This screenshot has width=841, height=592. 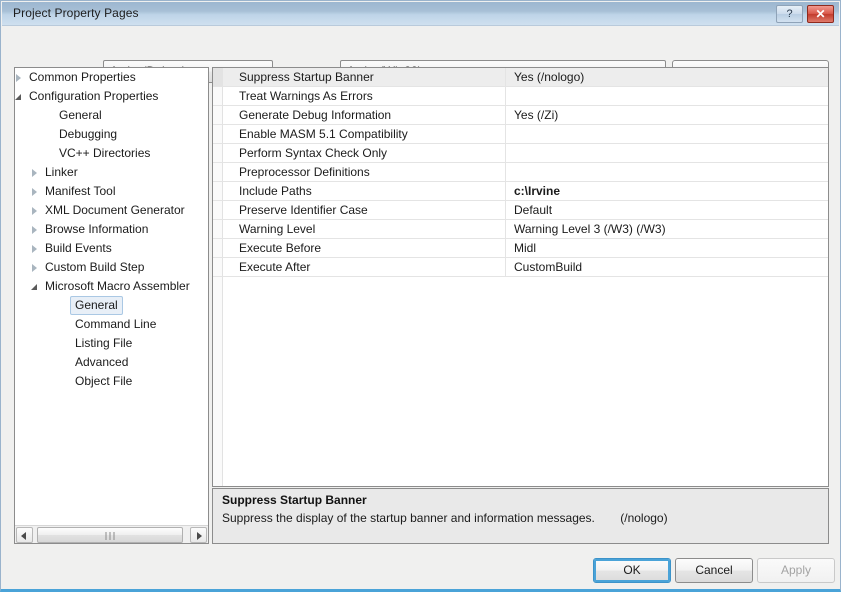 I want to click on tree-item-debugging: Debugging, so click(x=111, y=134).